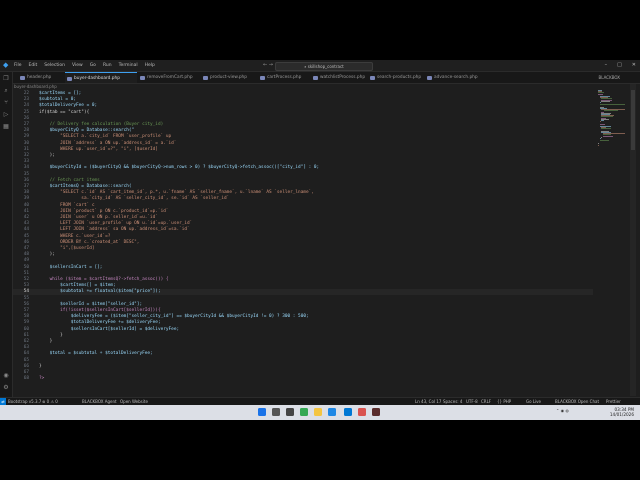  What do you see at coordinates (229, 77) in the screenshot?
I see `tab-product-view: product-view.php` at bounding box center [229, 77].